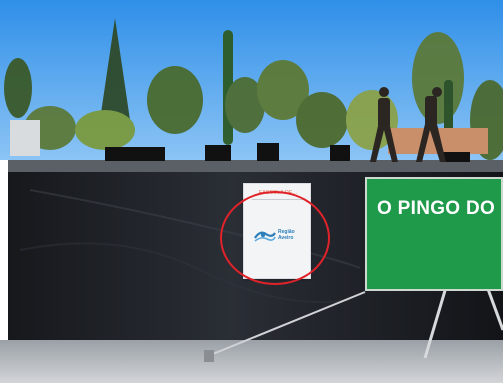  I want to click on highlight-circle, so click(275, 238).